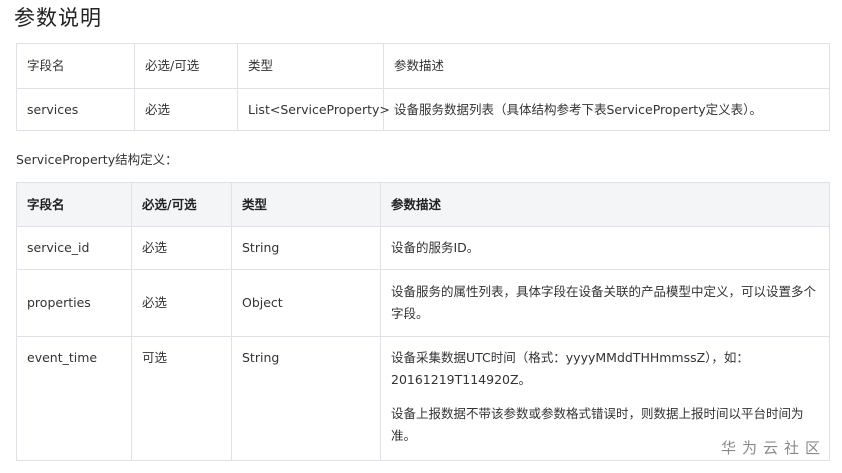 The width and height of the screenshot is (842, 473). What do you see at coordinates (605, 303) in the screenshot?
I see `cell-description: 设备服务的属性列表，具体字段在设备关联的产品模型中定义，可以设置多个字段。` at bounding box center [605, 303].